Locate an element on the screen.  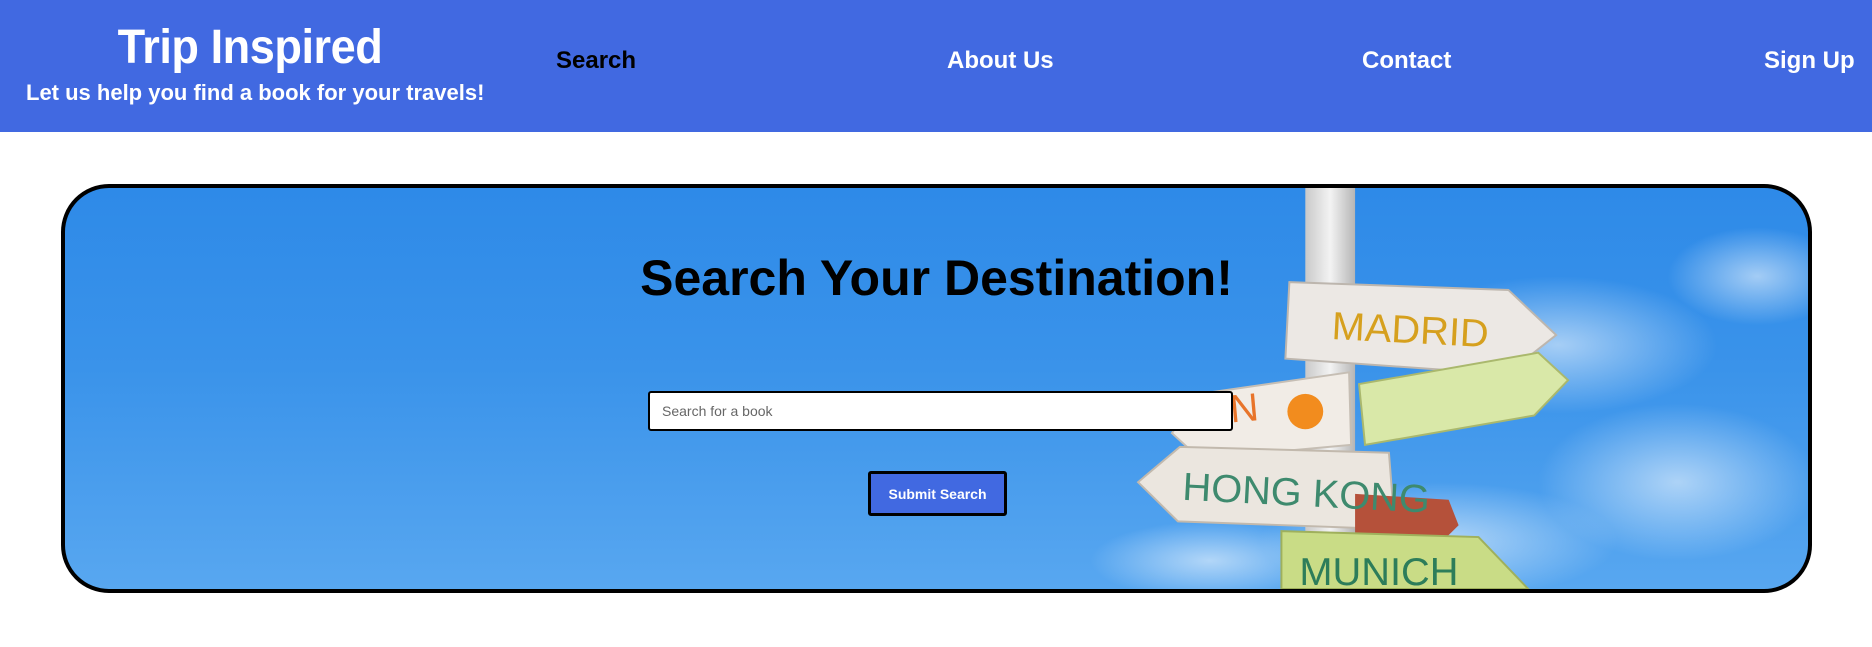
sign-madrid-text: MADRID is located at coordinates (1410, 330).